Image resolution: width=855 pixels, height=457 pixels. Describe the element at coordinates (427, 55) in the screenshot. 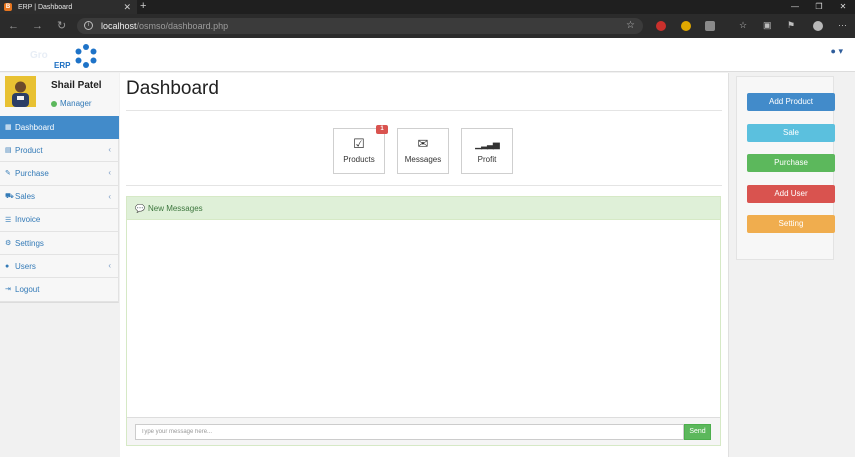

I see `top-navbar: Gro ERP ● ▾` at that location.